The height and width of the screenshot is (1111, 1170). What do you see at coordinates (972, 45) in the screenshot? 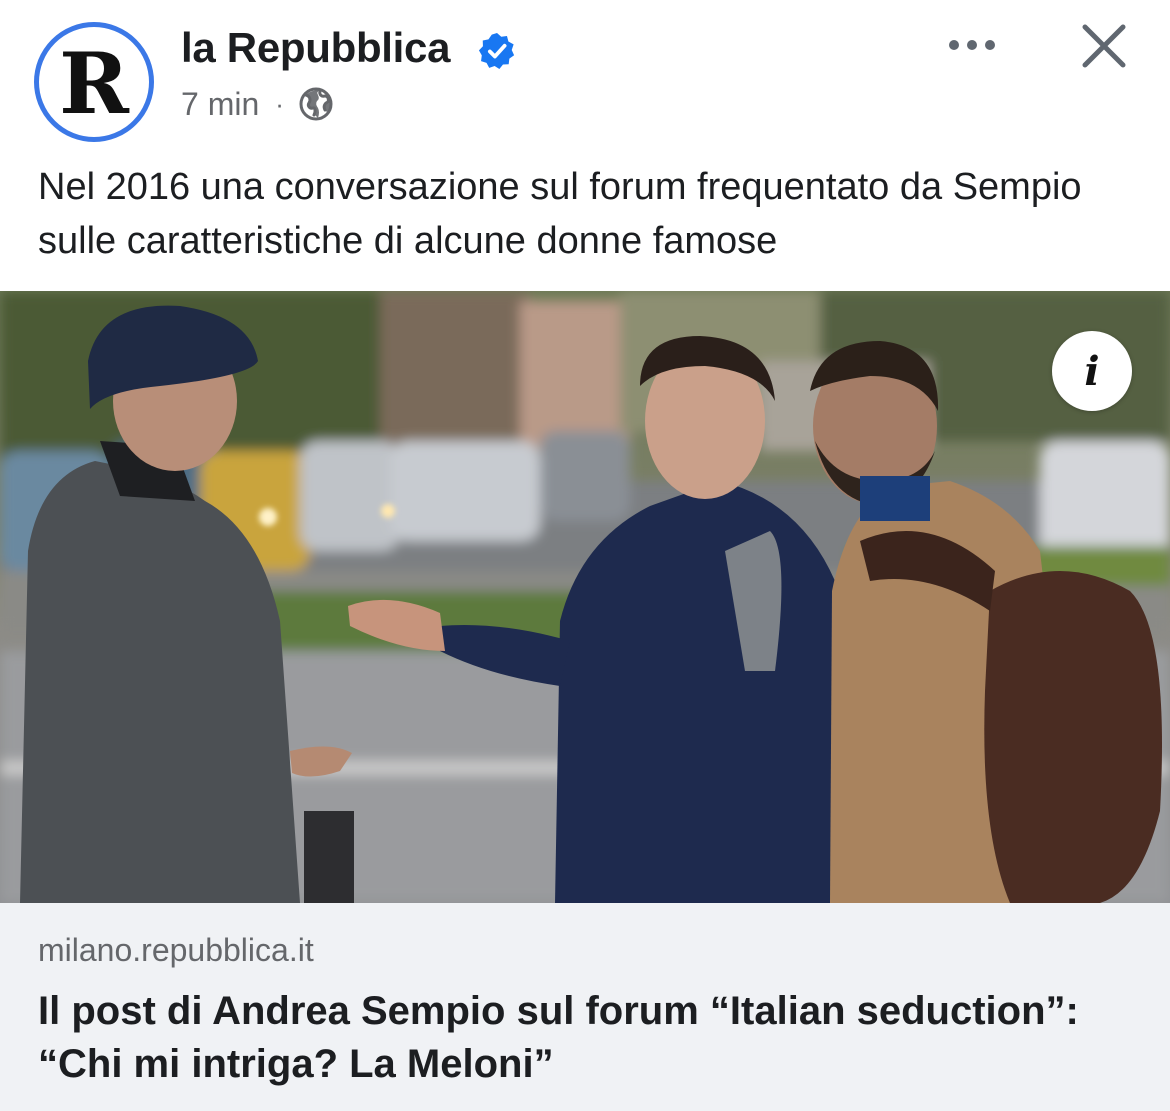
I see `more-options-icon` at bounding box center [972, 45].